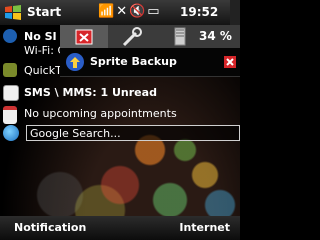 The height and width of the screenshot is (240, 320). I want to click on notification-title: Sprite Backup, so click(133, 61).